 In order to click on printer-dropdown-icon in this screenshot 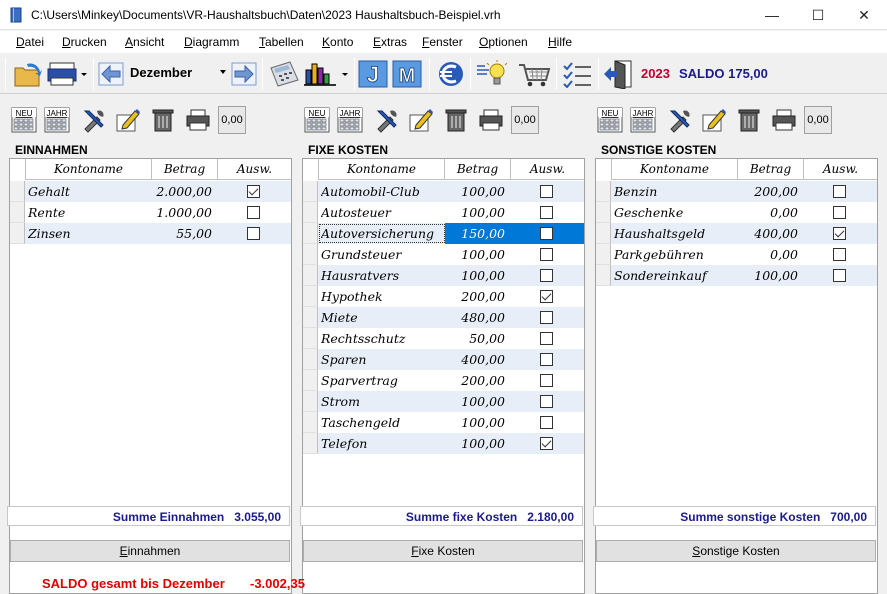, I will do `click(68, 74)`.